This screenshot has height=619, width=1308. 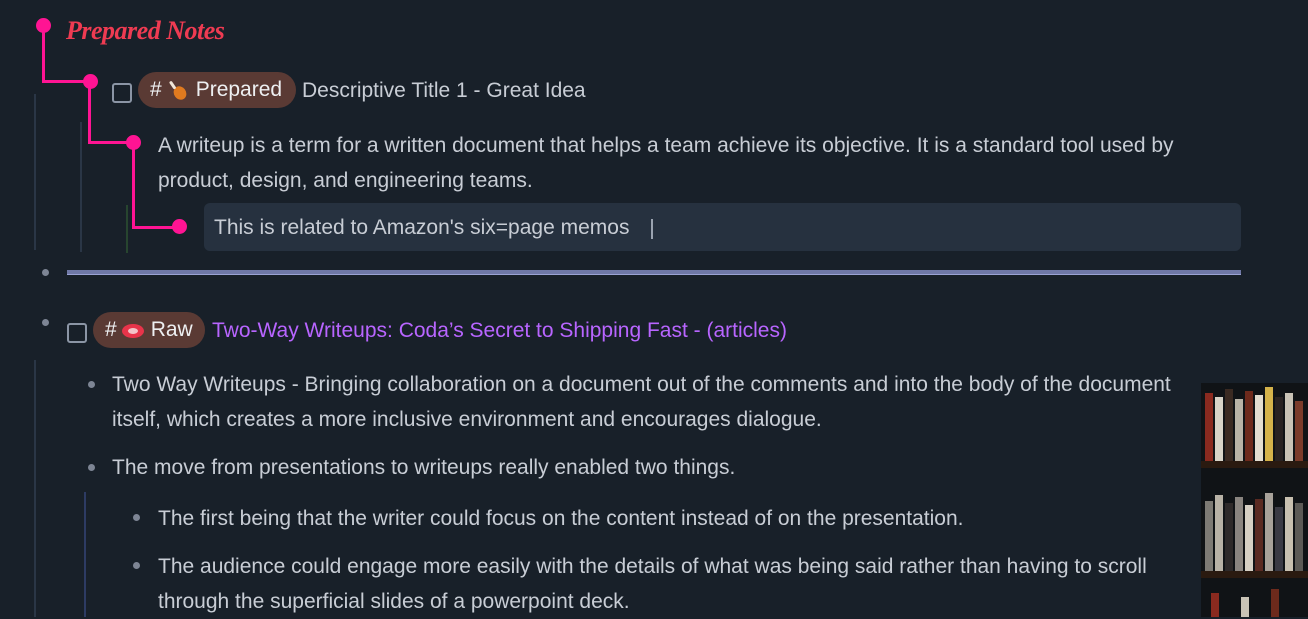 I want to click on text-cursor, so click(x=652, y=229).